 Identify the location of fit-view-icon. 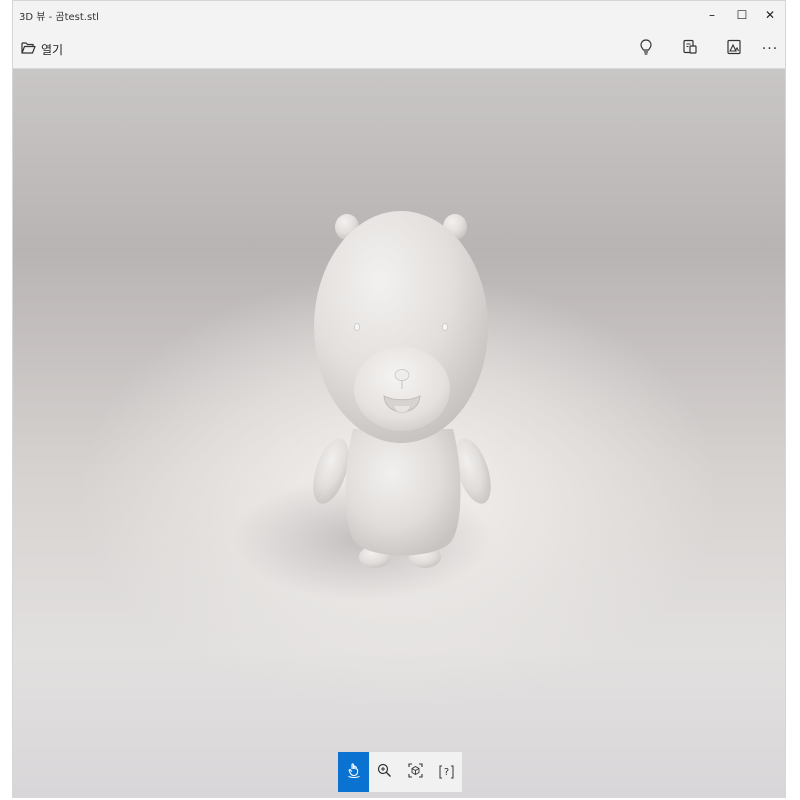
(415, 772).